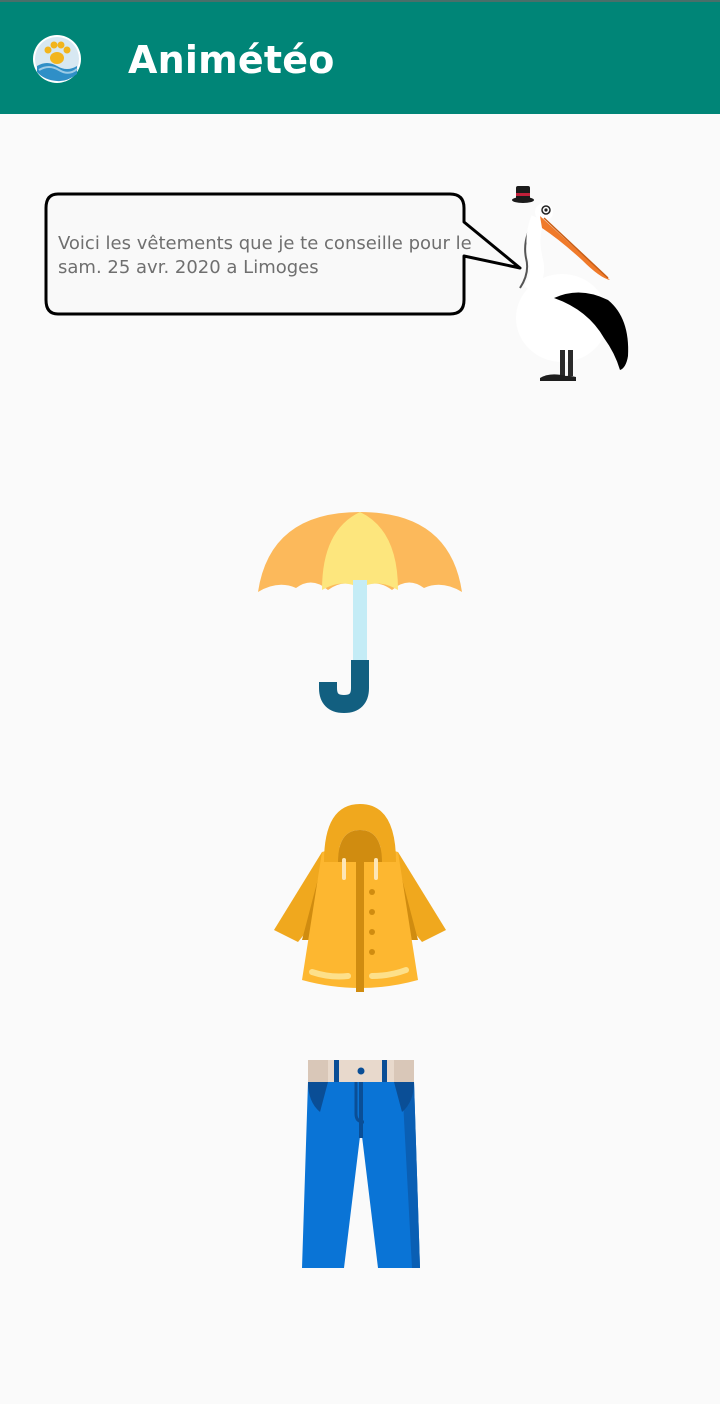 This screenshot has width=720, height=1404. I want to click on jeans-icon, so click(361, 1164).